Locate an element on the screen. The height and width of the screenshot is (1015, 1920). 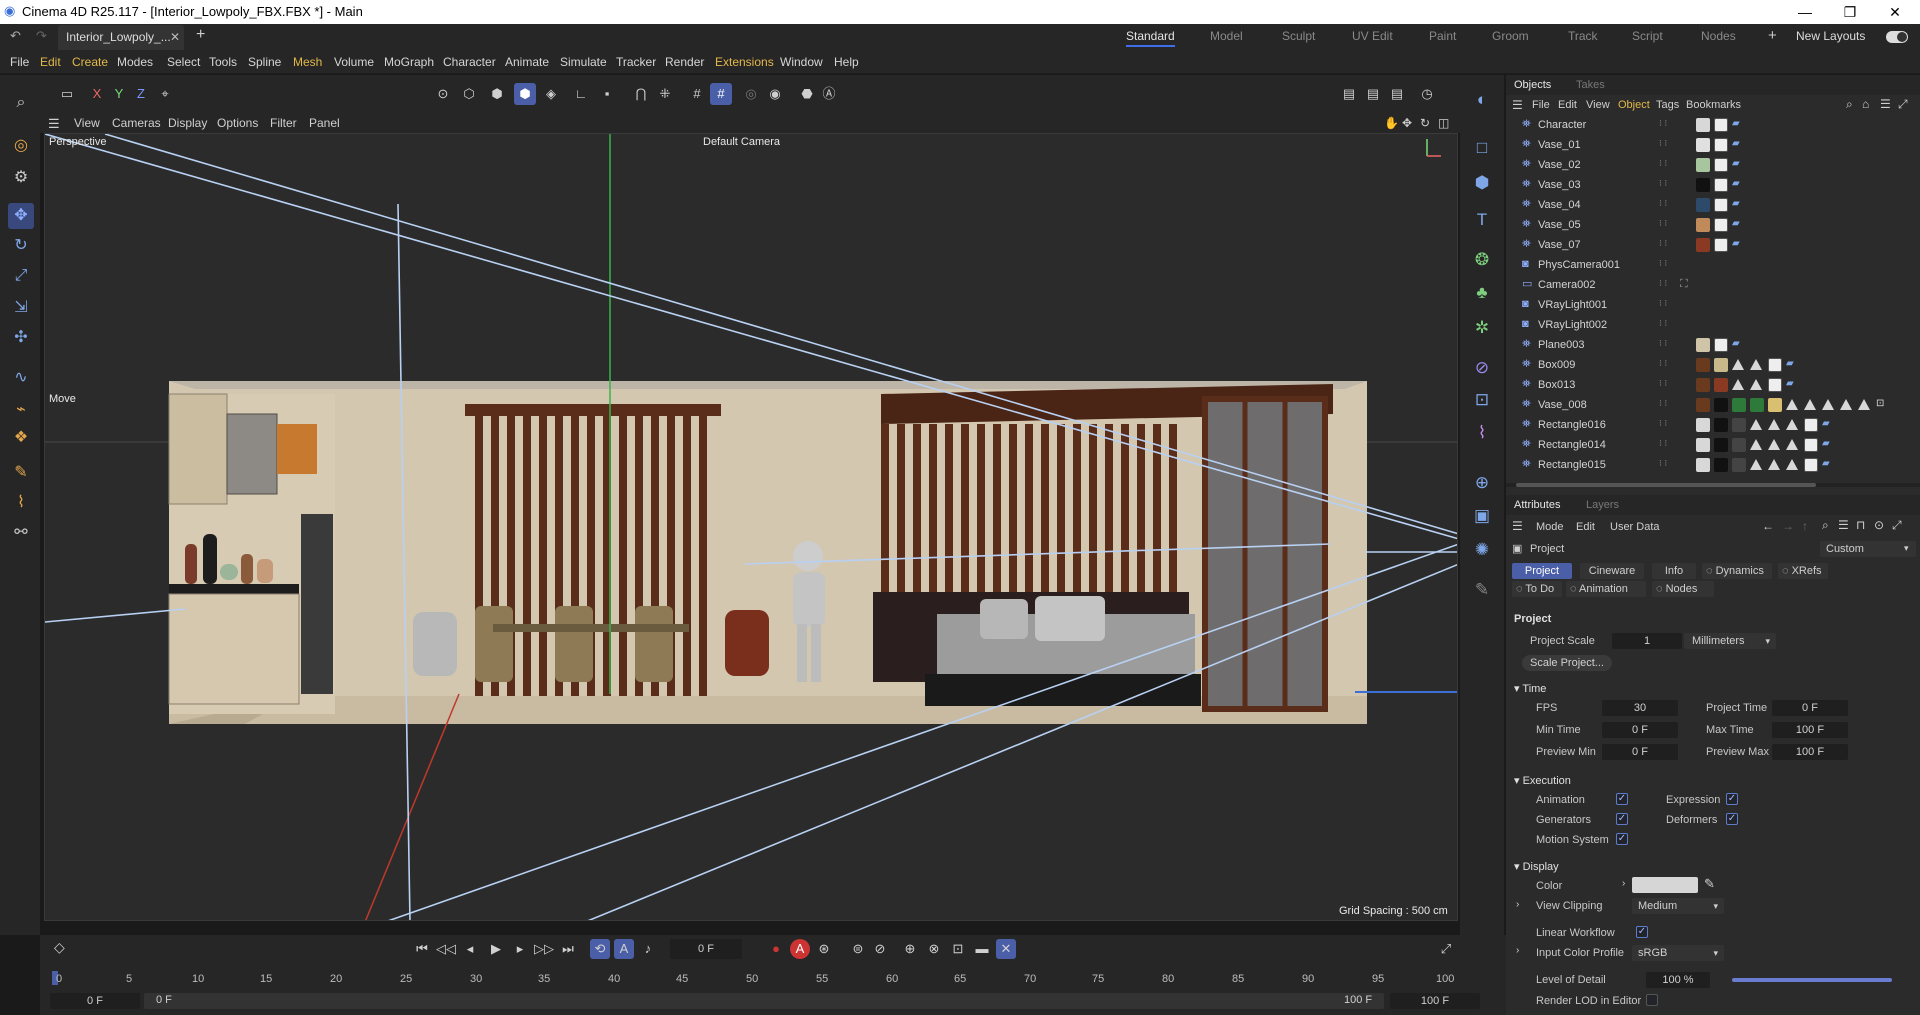
undo-icon: ↶ is located at coordinates (15, 36).